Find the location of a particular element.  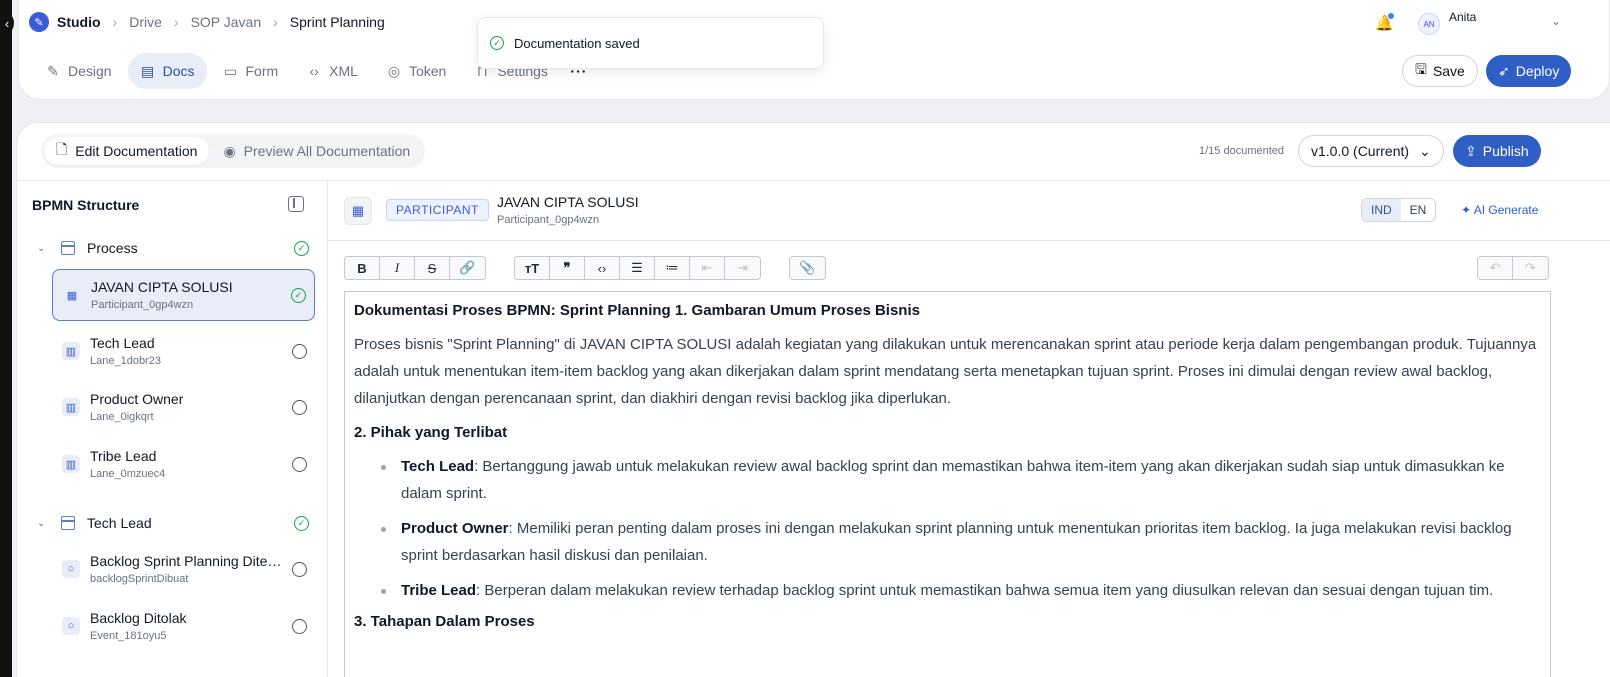

tab-xml: ‹› XML is located at coordinates (332, 71).